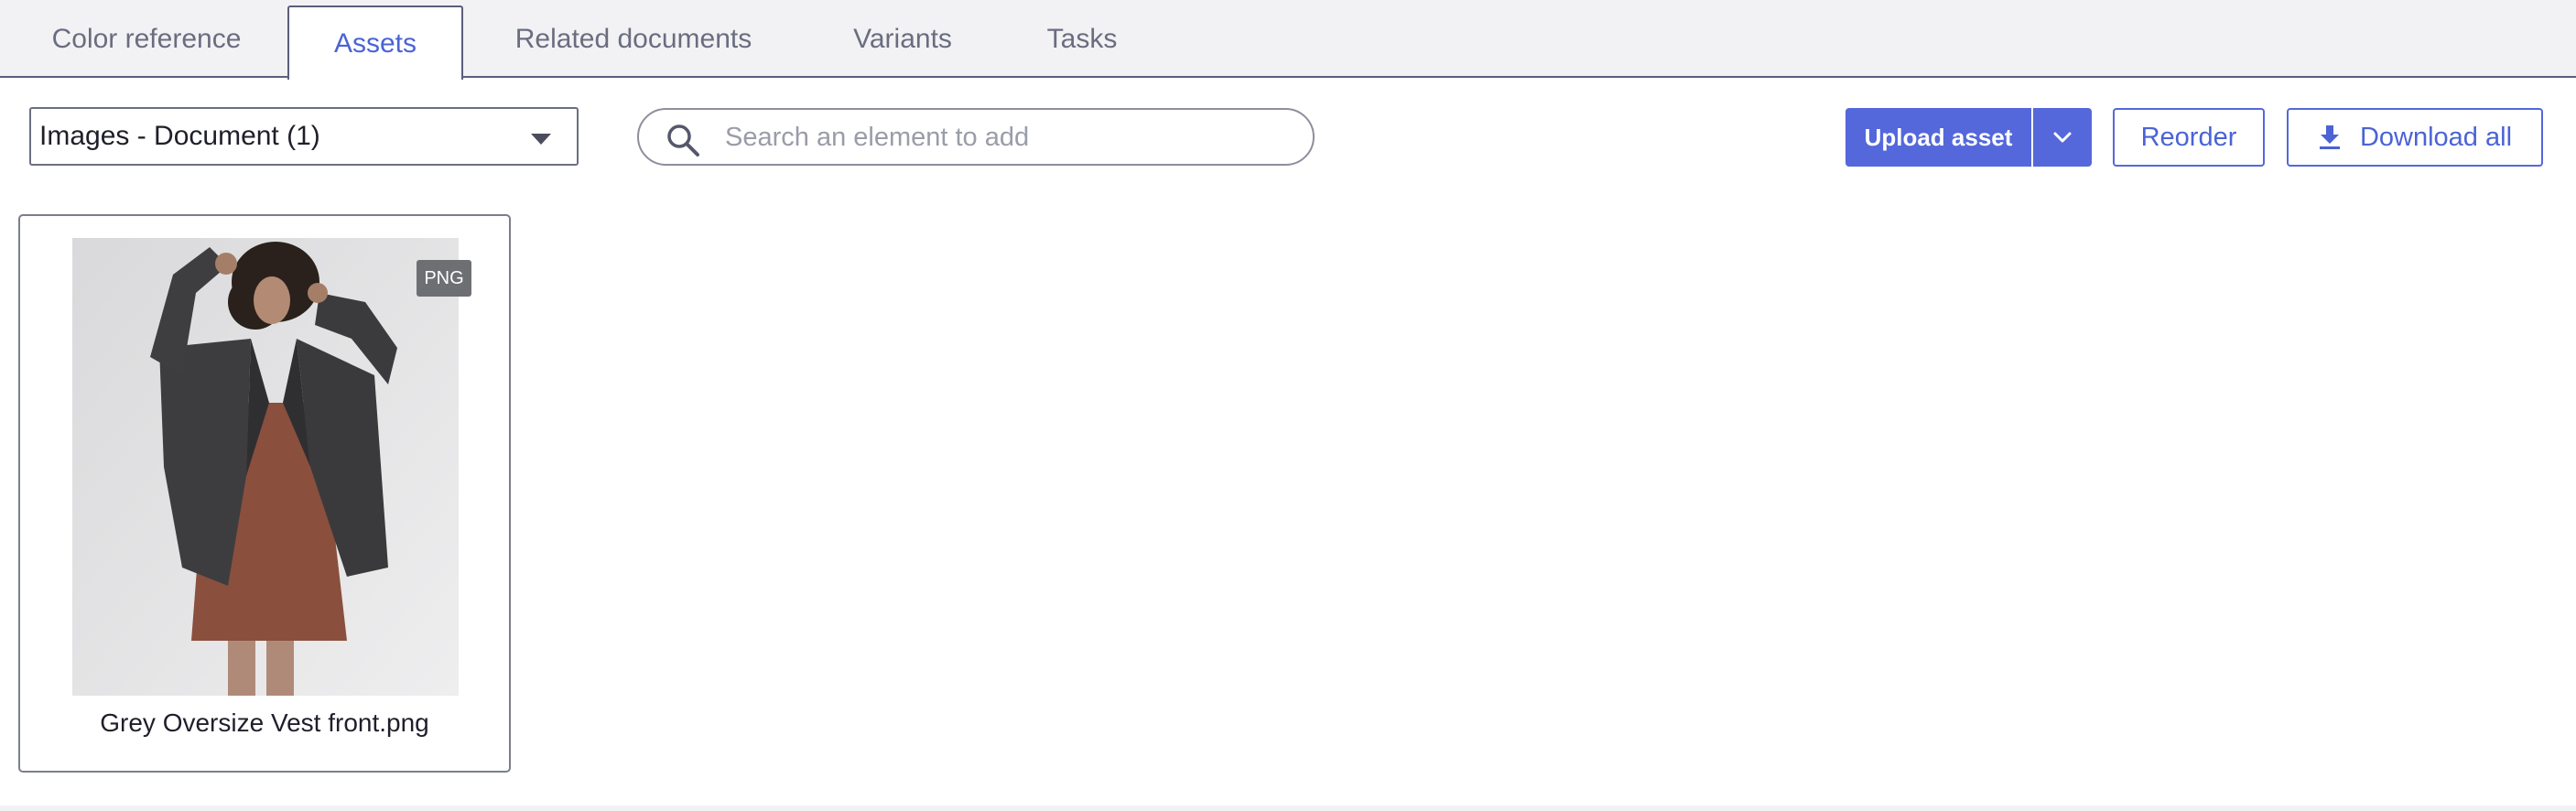  I want to click on file-type-badge: PNG, so click(444, 279).